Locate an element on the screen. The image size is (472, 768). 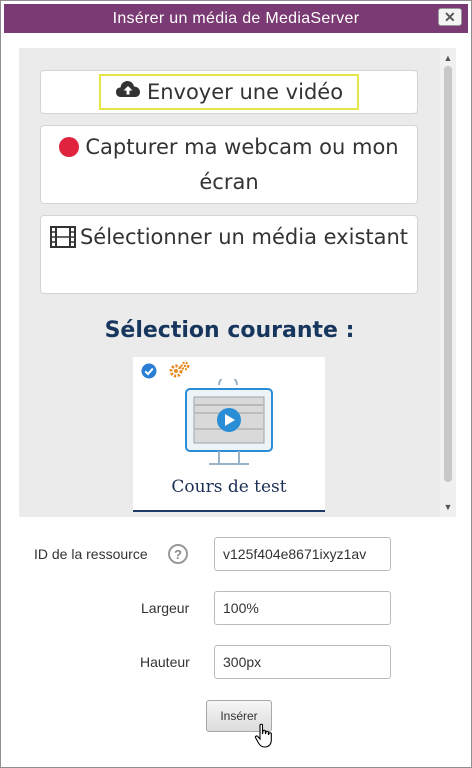
hand-cursor-icon is located at coordinates (264, 738).